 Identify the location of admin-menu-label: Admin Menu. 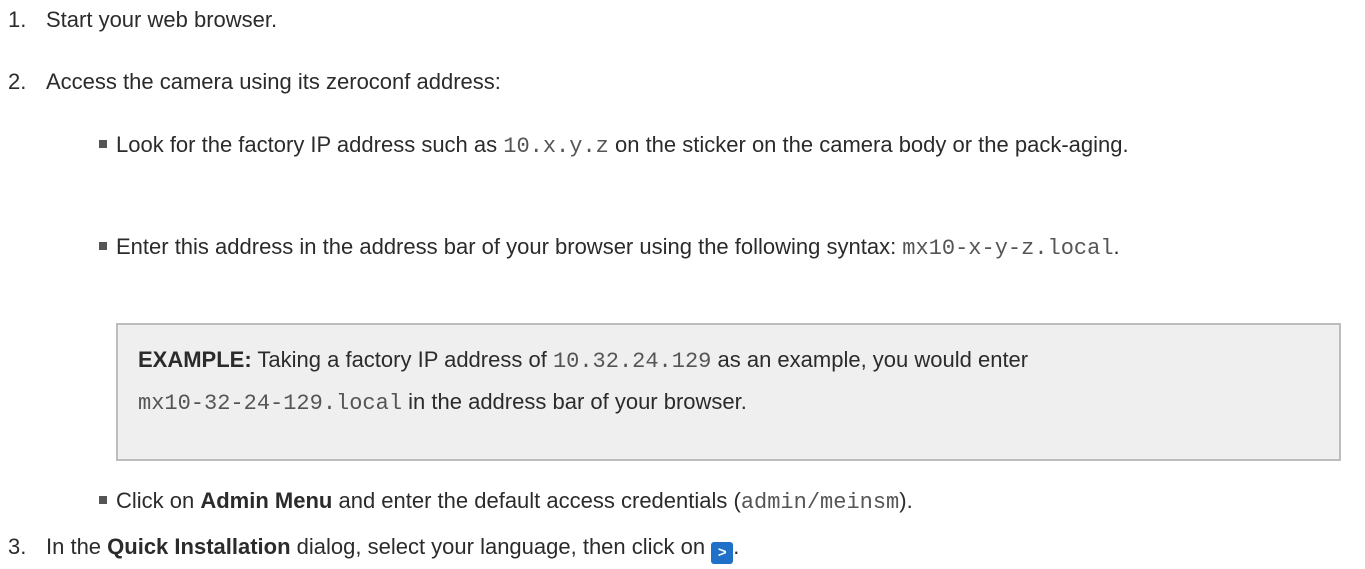
(266, 500).